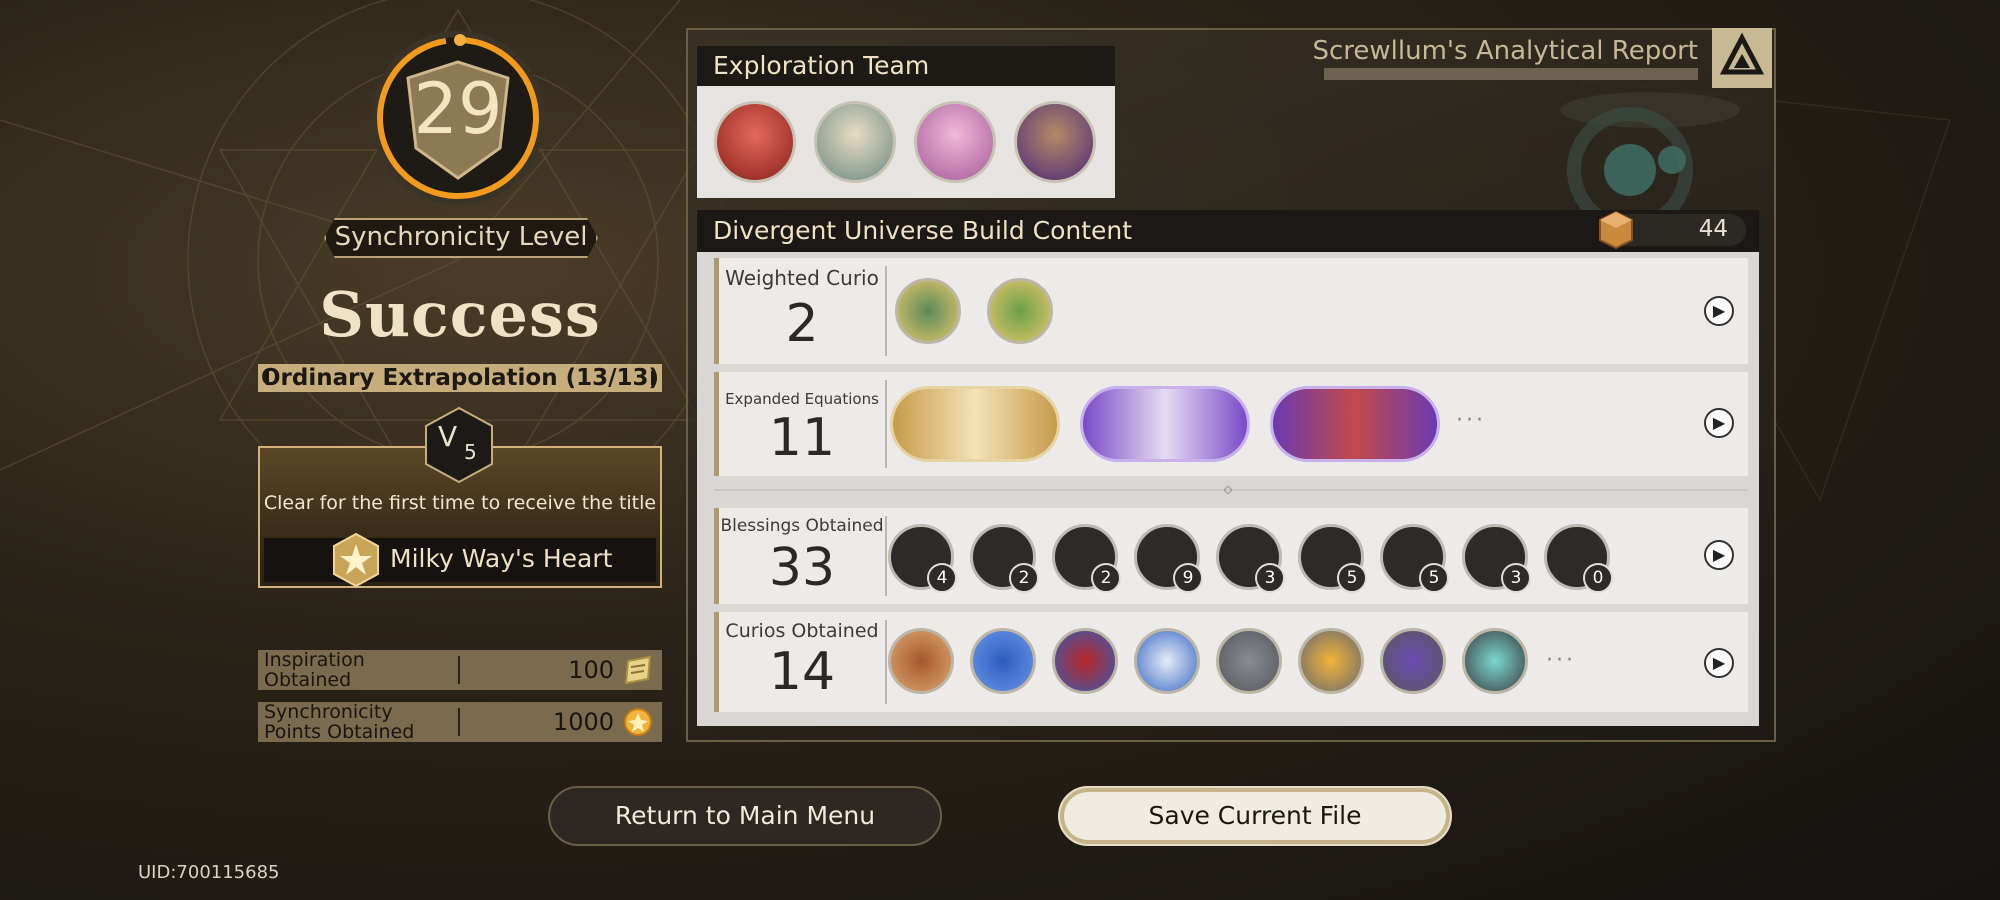 This screenshot has height=900, width=2000. I want to click on weighted-curio-label: Weighted Curio, so click(802, 278).